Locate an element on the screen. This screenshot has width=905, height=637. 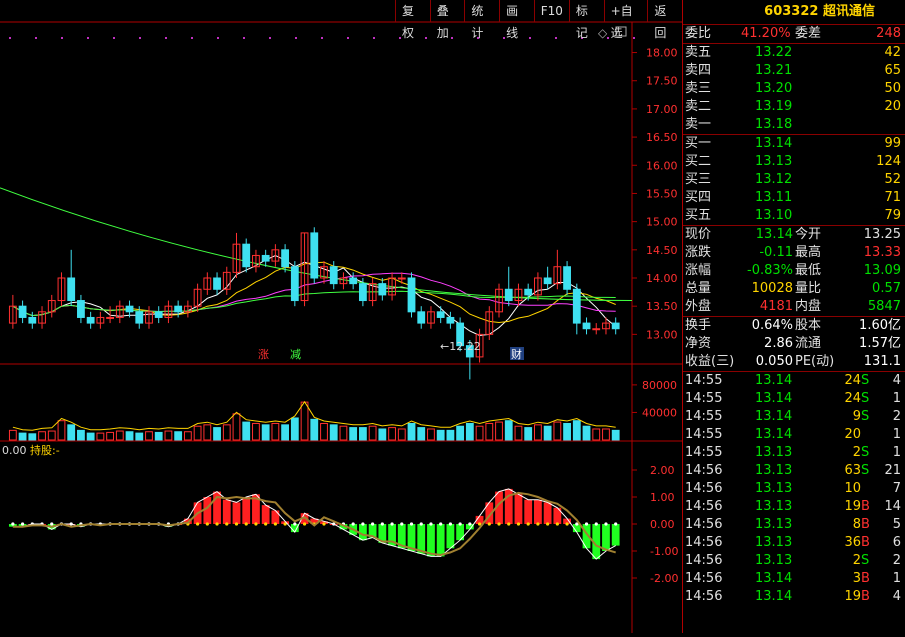
buys-volume: 99 is located at coordinates (892, 143).